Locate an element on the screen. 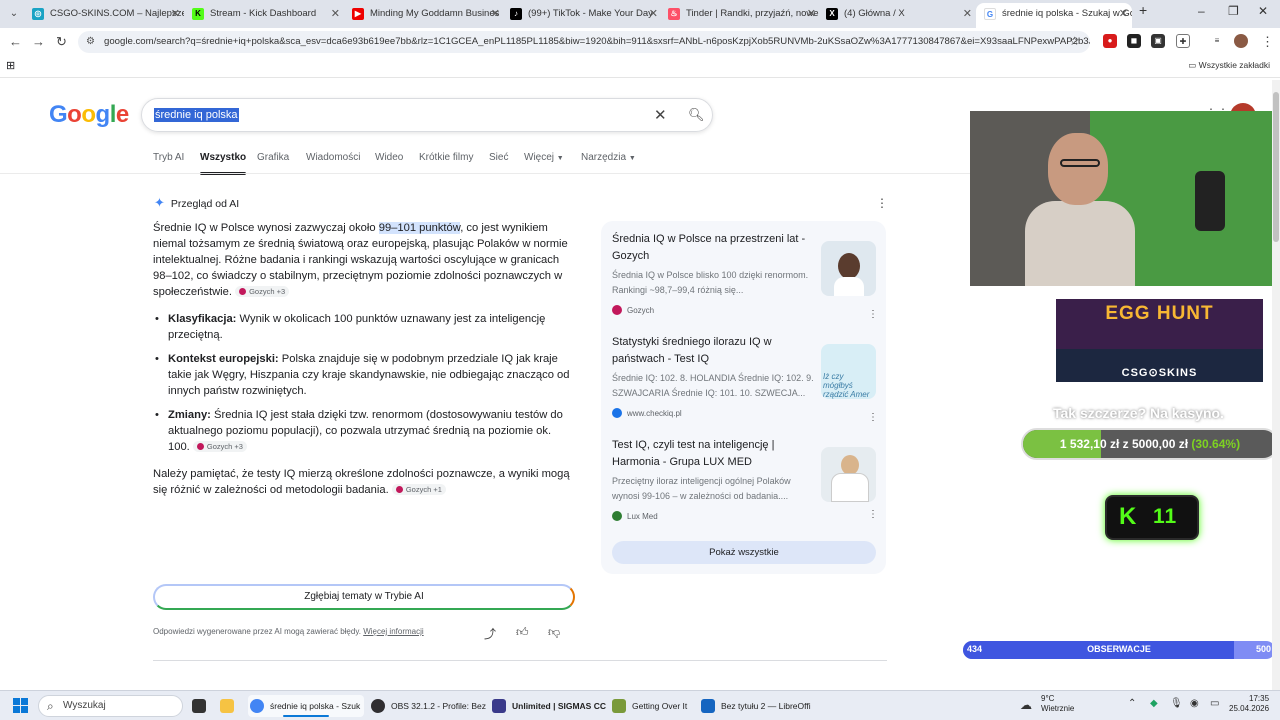 The image size is (1280, 720). discord-icon: ◉ is located at coordinates (1194, 703).